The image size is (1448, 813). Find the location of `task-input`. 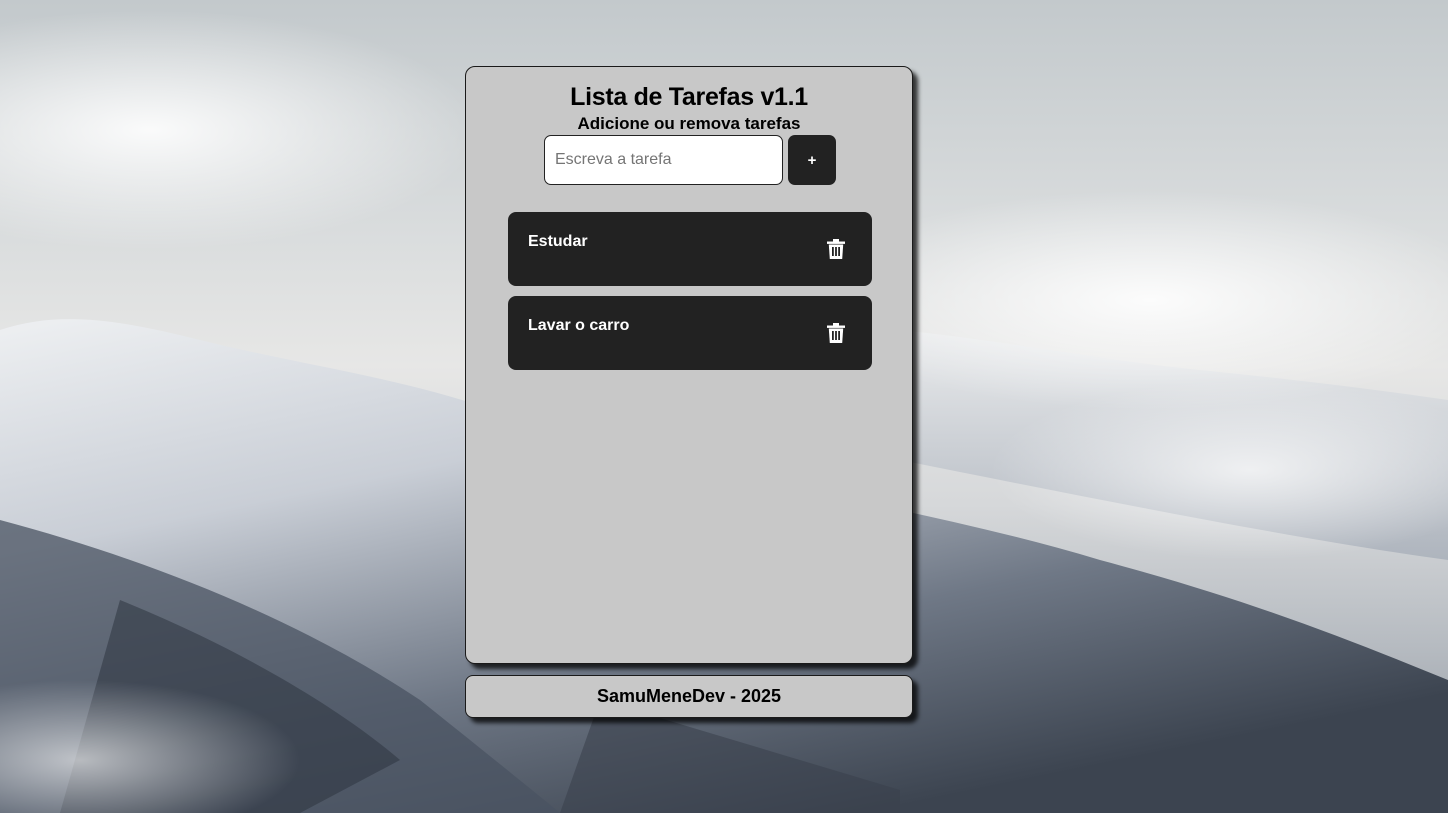

task-input is located at coordinates (663, 160).